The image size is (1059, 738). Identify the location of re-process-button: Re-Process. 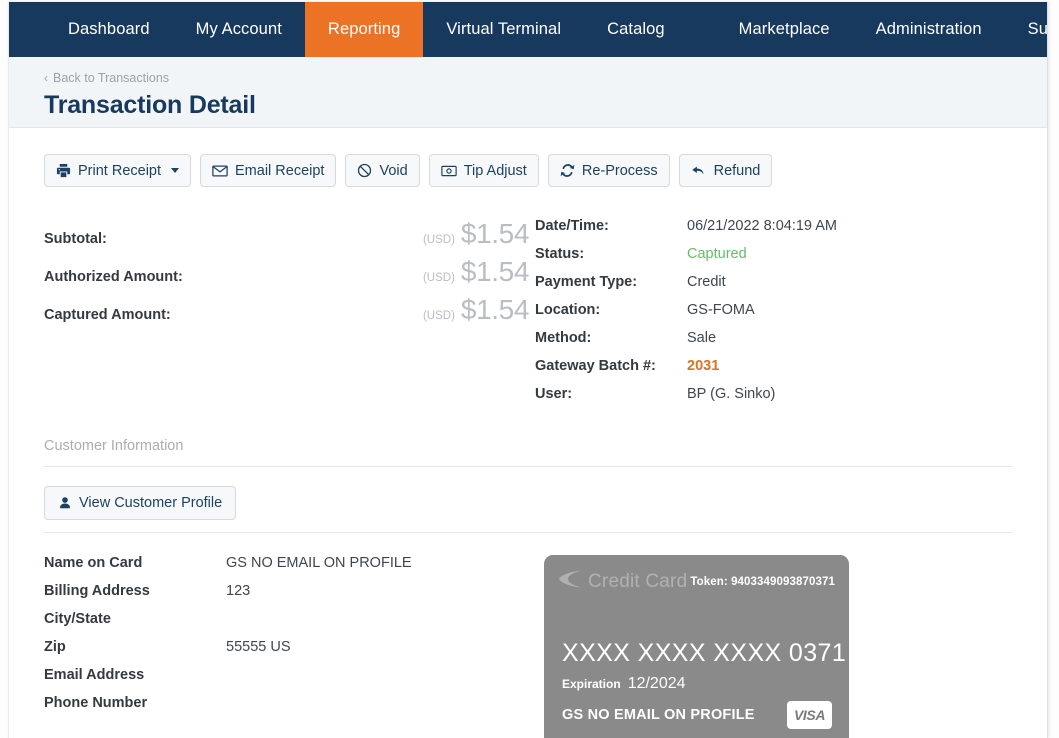
(608, 170).